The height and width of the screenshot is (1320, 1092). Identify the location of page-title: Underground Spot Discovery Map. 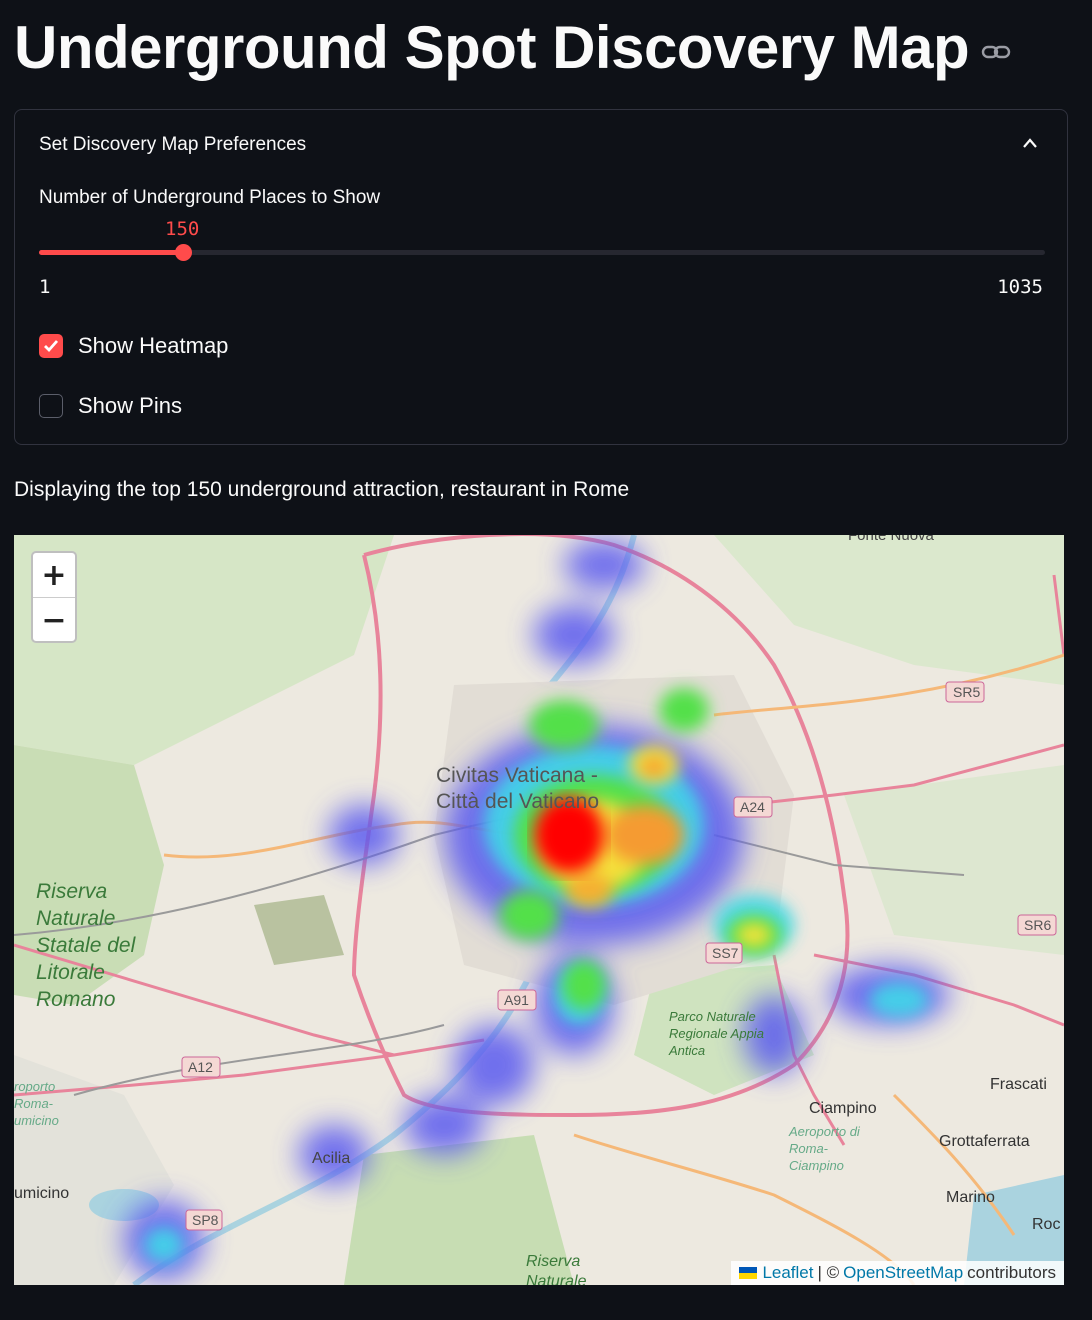
(492, 47).